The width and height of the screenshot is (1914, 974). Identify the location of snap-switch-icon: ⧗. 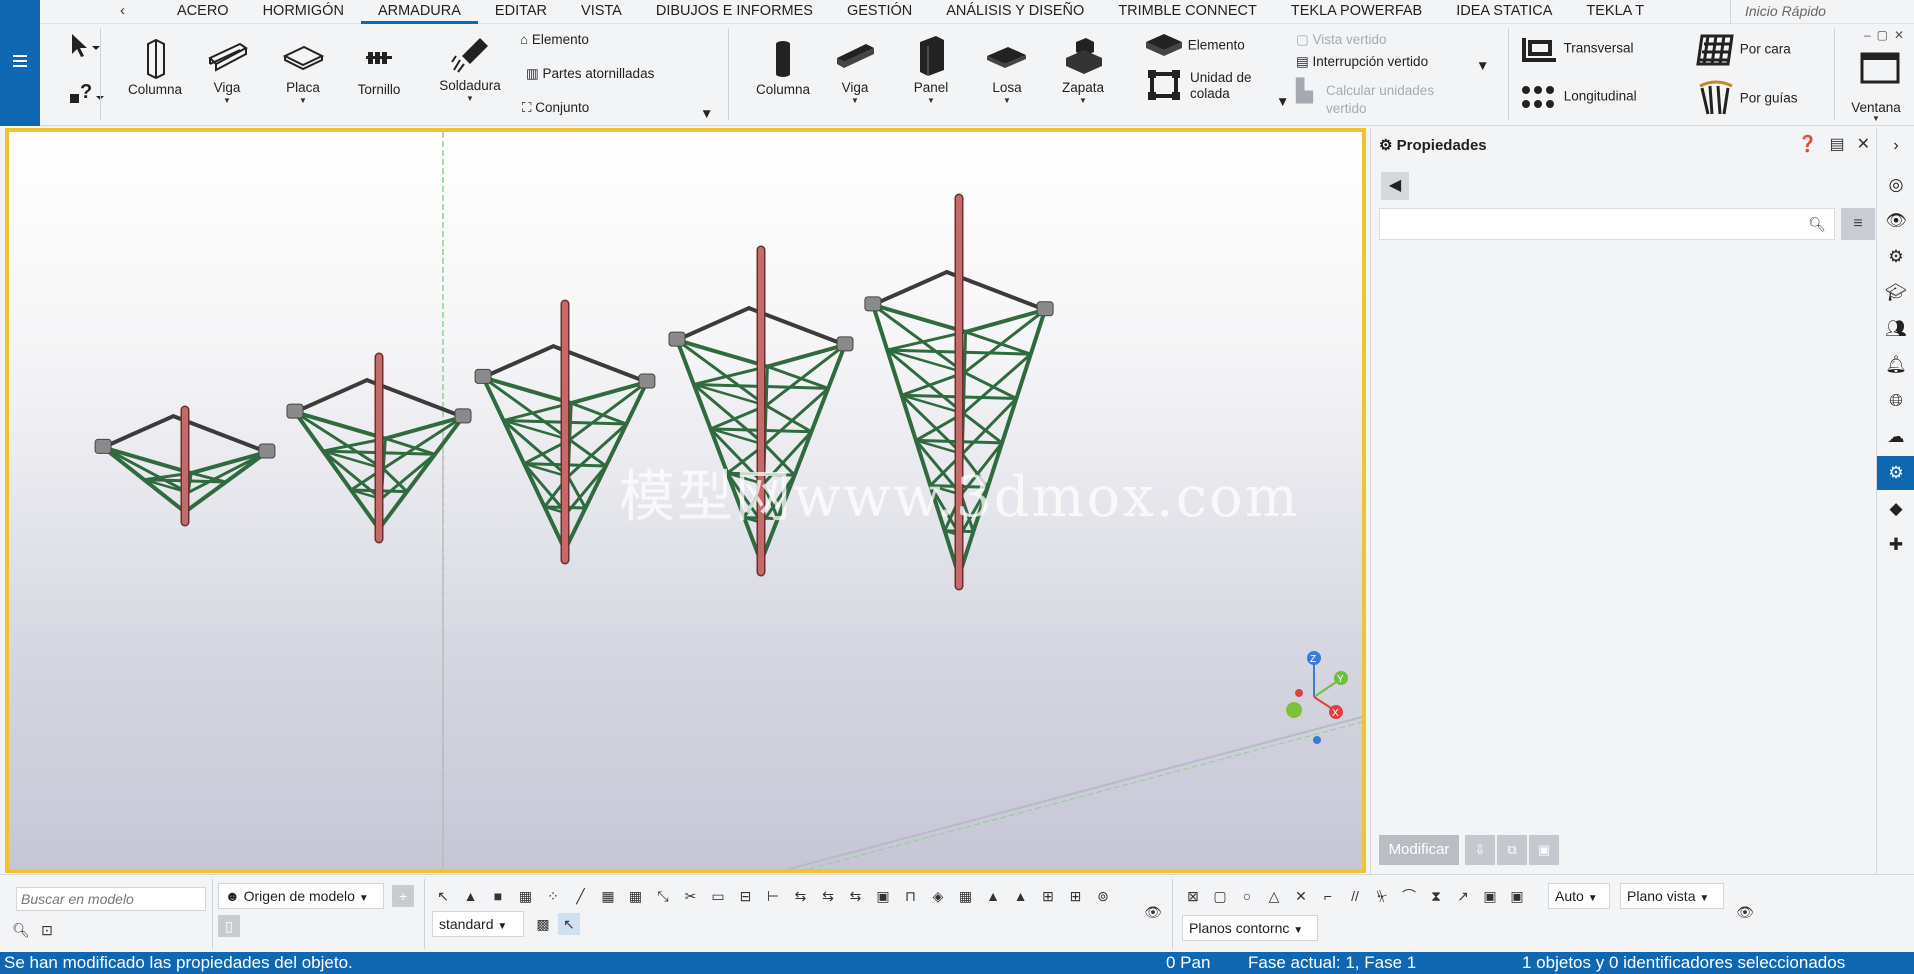
(1436, 896).